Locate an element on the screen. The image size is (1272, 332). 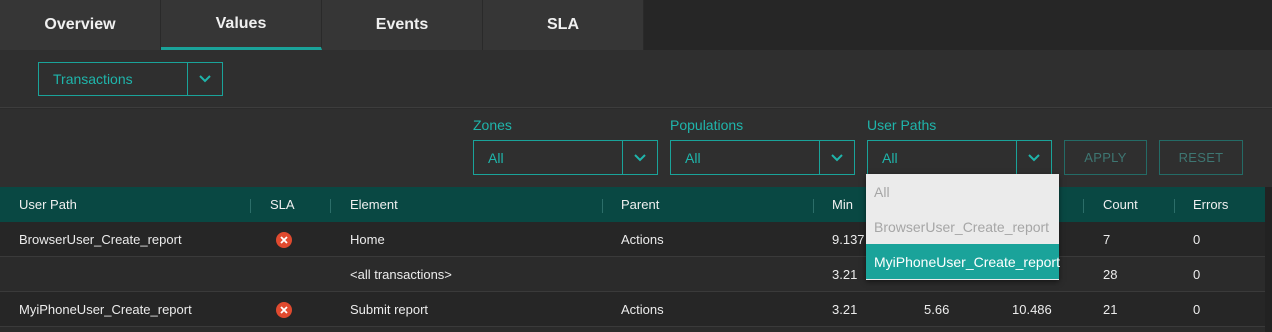
zones-select-value: All is located at coordinates (496, 157).